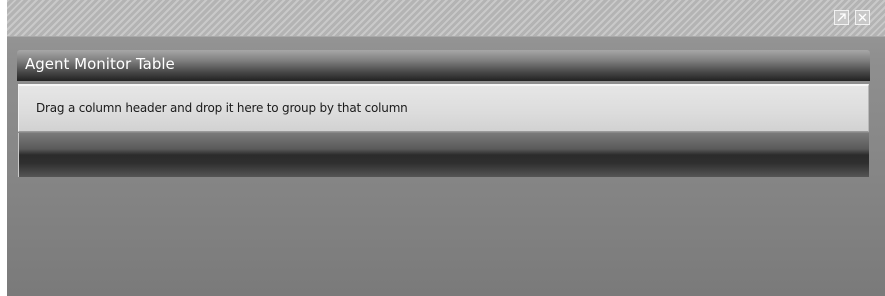 This screenshot has height=296, width=885. Describe the element at coordinates (446, 18) in the screenshot. I see `window-titlebar` at that location.